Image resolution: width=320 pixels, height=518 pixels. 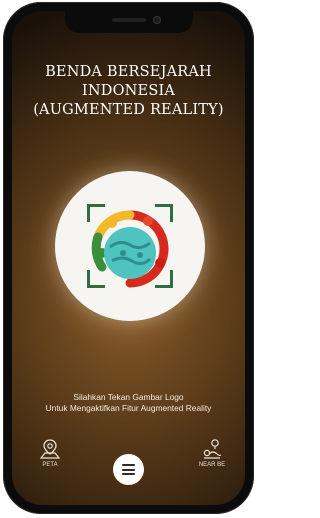 I want to click on nav-peta-button: PETA, so click(x=50, y=453).